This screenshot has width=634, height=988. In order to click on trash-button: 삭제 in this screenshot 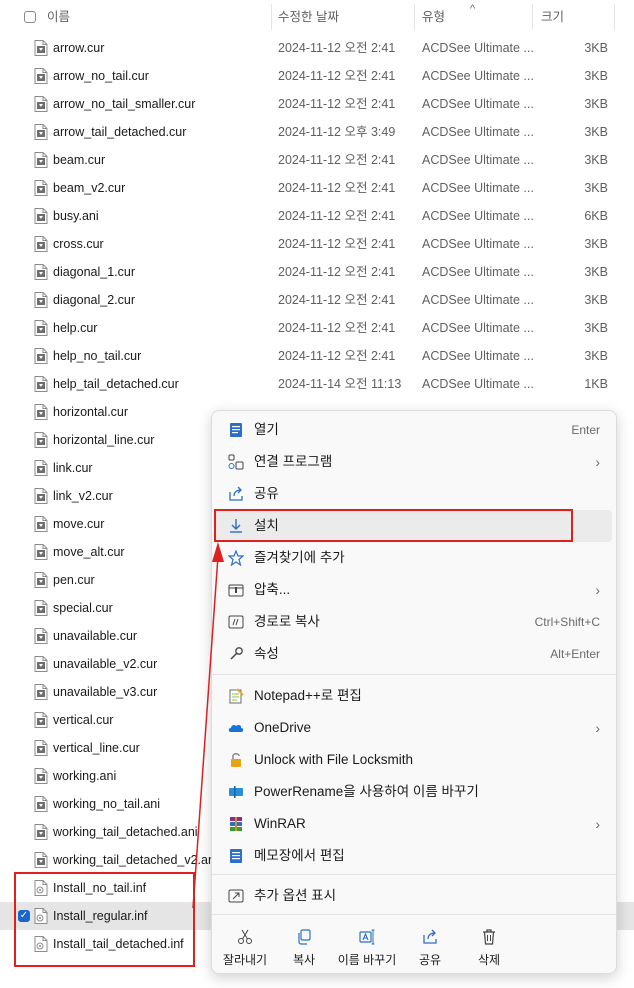, I will do `click(489, 947)`.